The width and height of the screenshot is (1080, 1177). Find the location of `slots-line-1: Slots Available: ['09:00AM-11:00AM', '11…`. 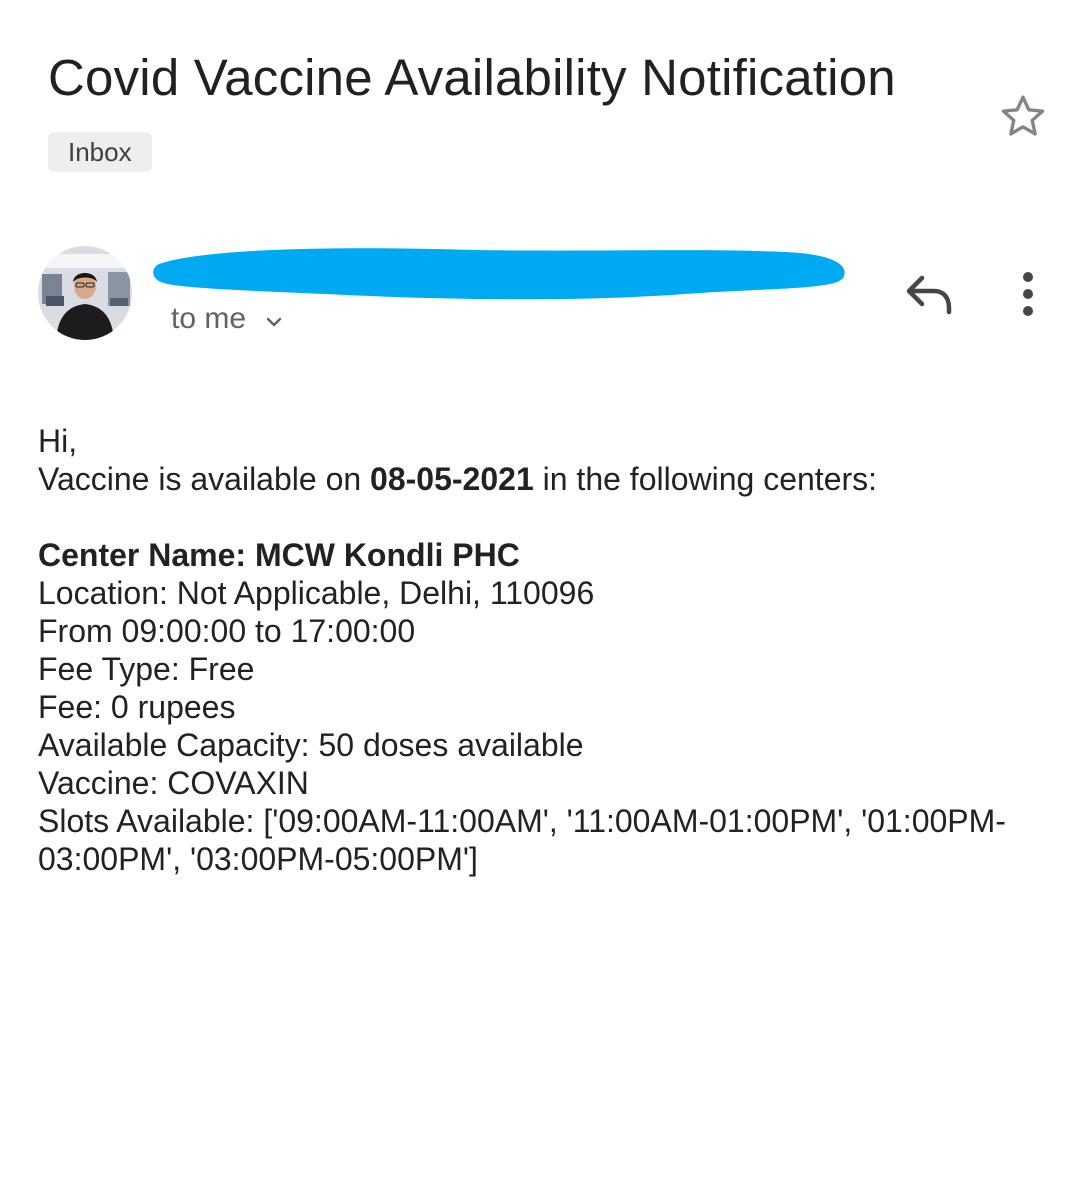

slots-line-1: Slots Available: ['09:00AM-11:00AM', '11… is located at coordinates (522, 821).